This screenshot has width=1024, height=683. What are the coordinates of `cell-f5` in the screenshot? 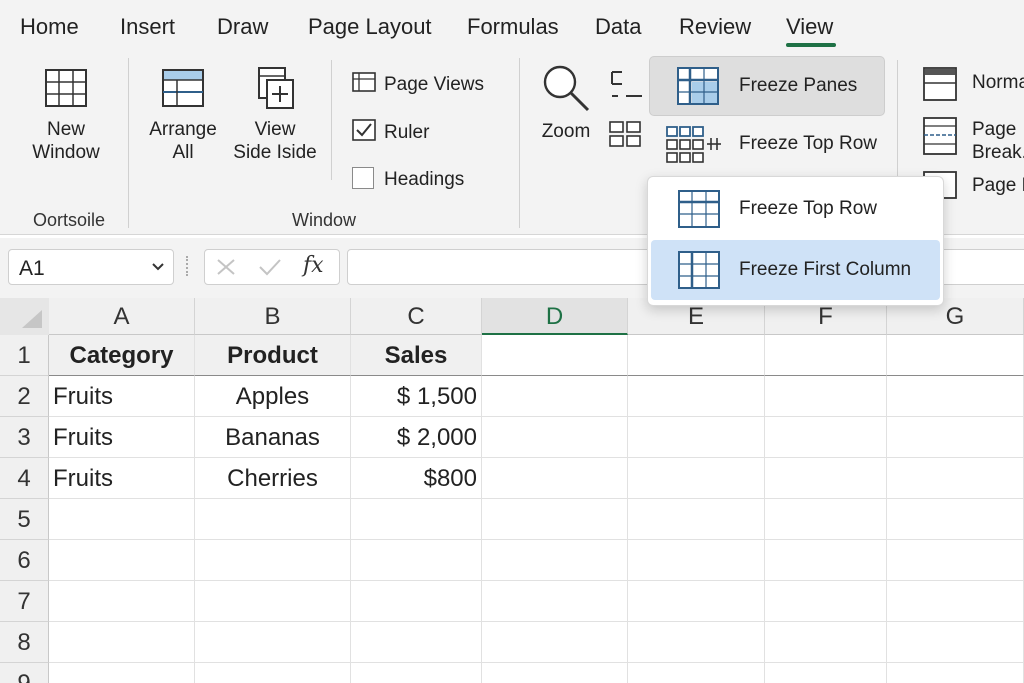 It's located at (826, 519).